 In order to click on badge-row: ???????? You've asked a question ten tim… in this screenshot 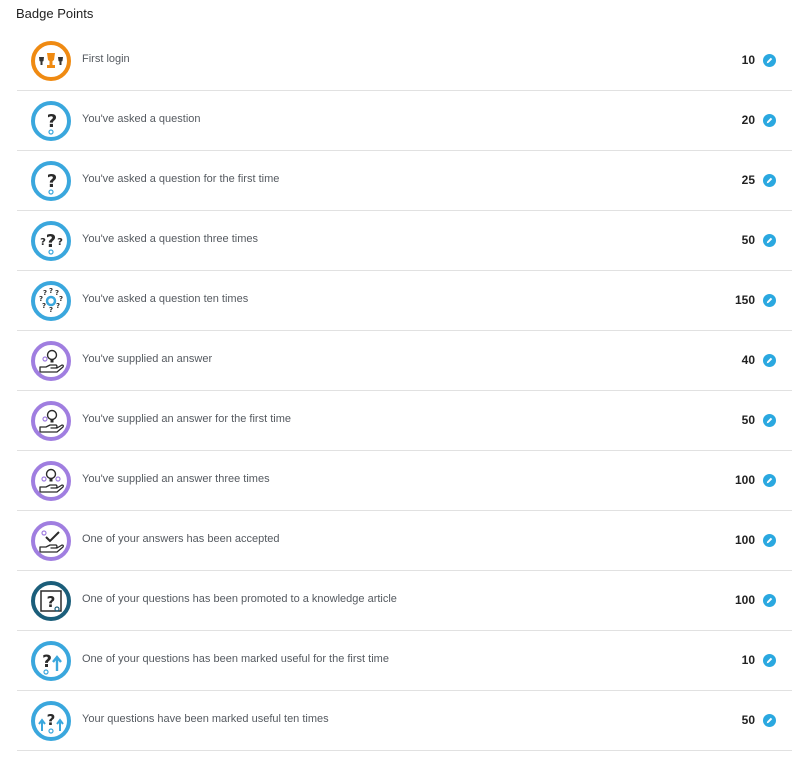, I will do `click(404, 301)`.